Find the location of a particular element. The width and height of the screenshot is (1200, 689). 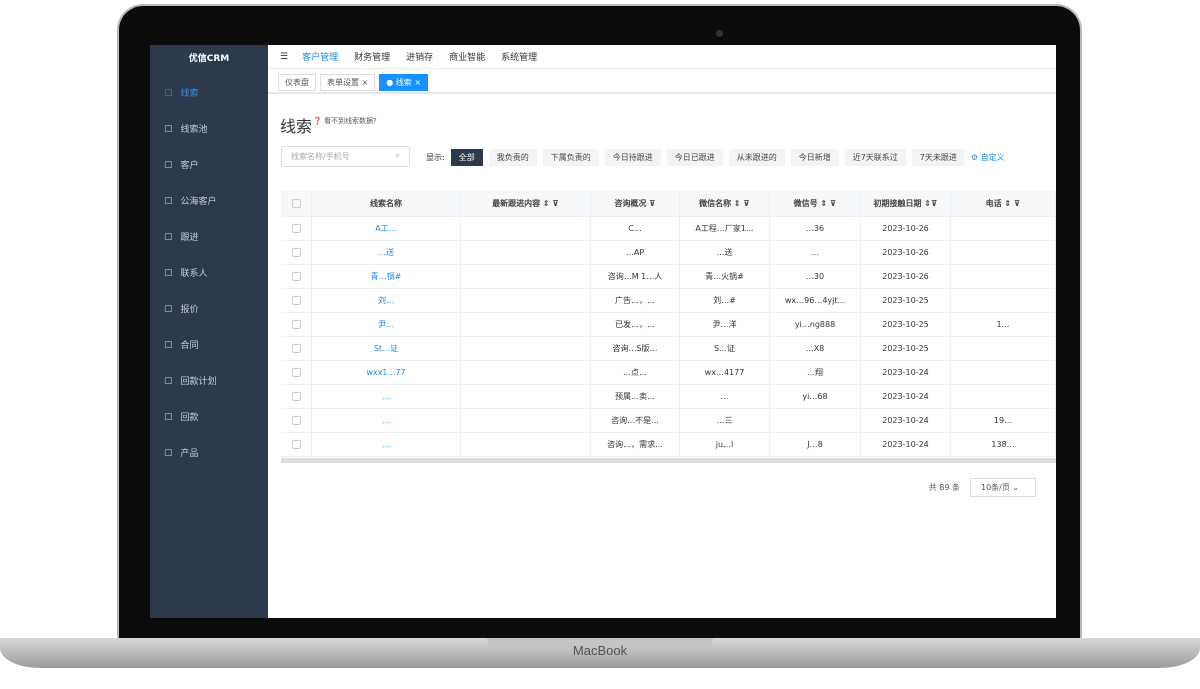

sidebar-item-3: ▢ 公海客户 is located at coordinates (190, 201).